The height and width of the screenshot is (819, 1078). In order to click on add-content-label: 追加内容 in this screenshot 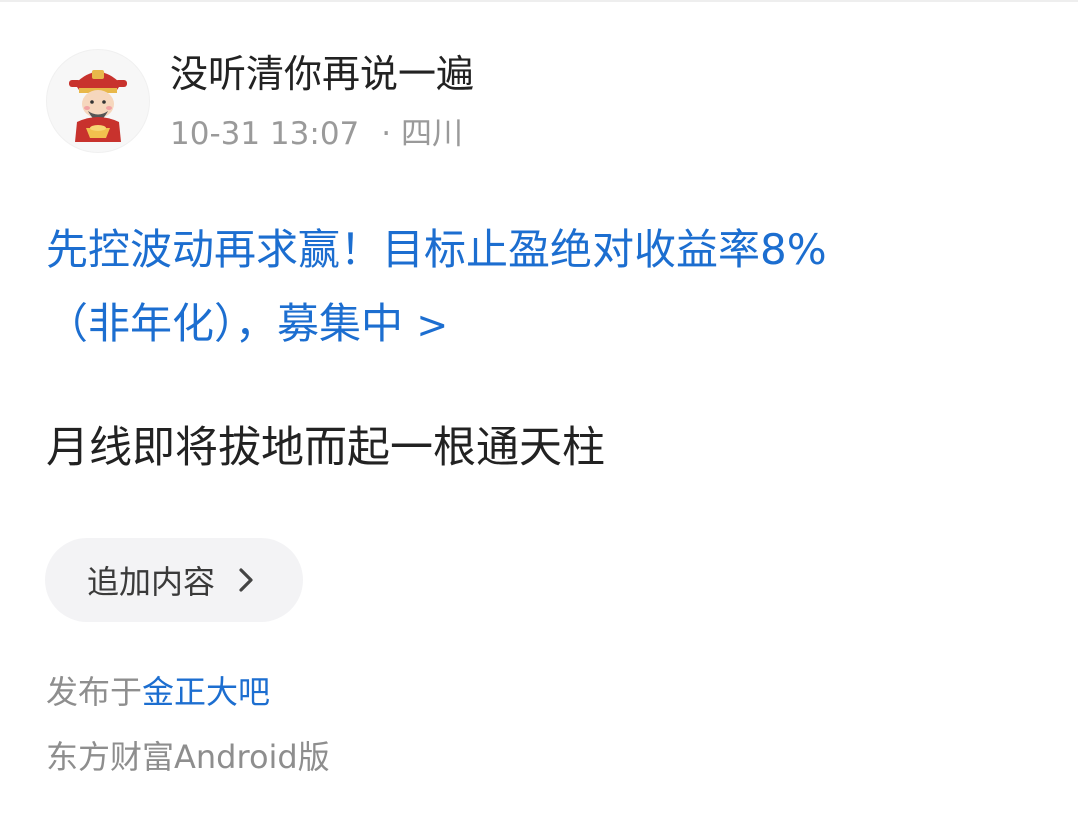, I will do `click(151, 582)`.